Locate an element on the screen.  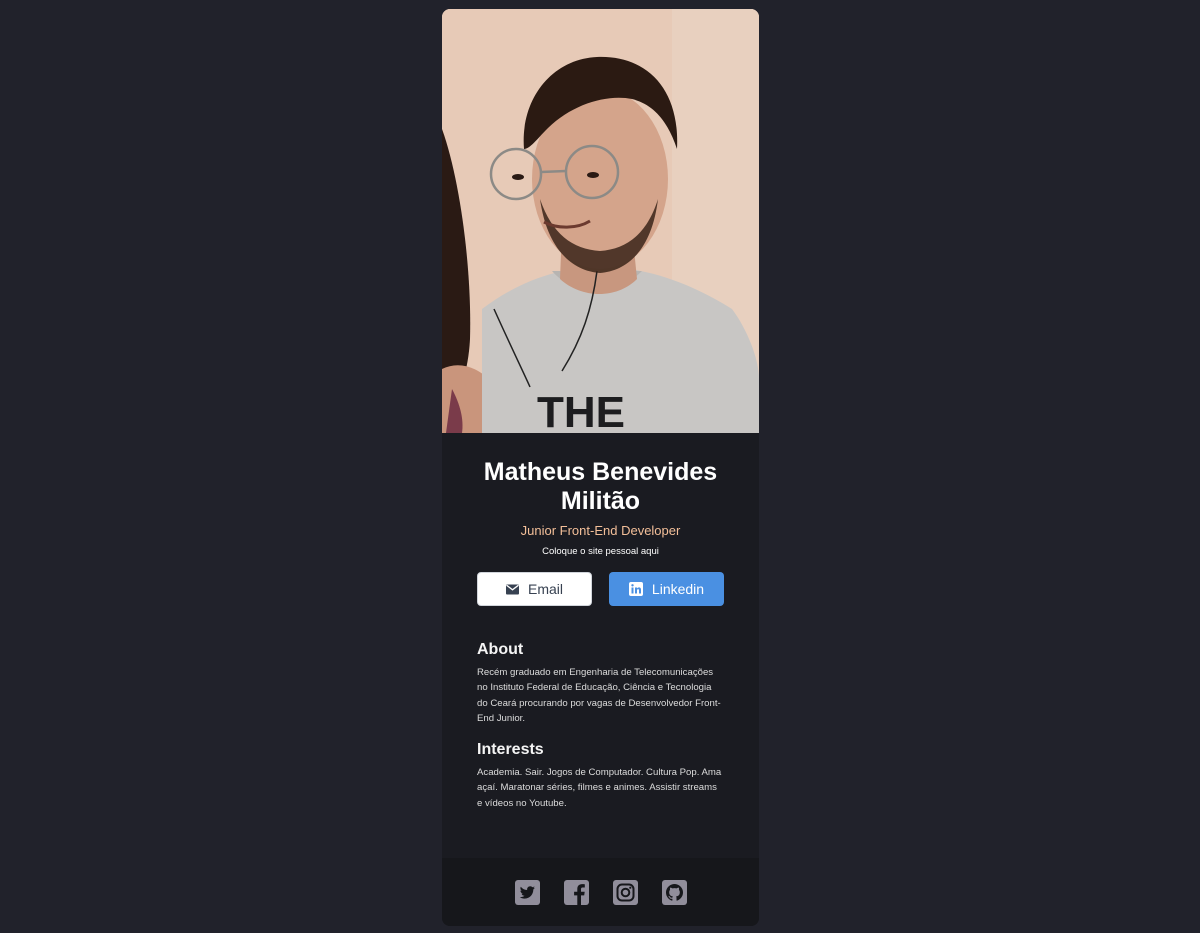
email-button-label: Email is located at coordinates (545, 589).